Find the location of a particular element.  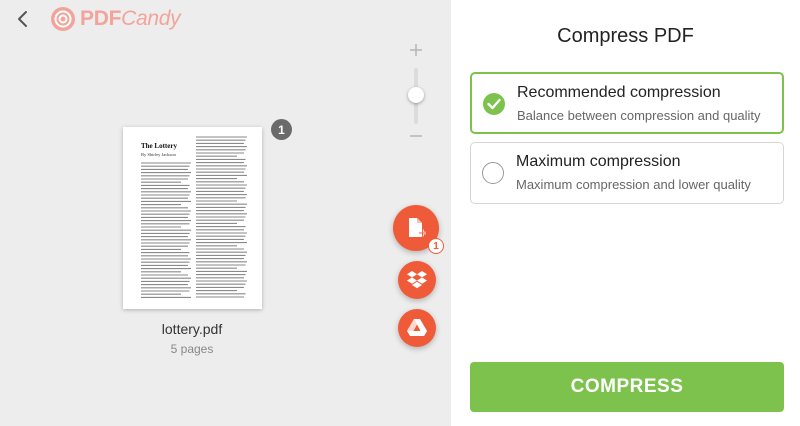

dropbox-icon is located at coordinates (417, 280).